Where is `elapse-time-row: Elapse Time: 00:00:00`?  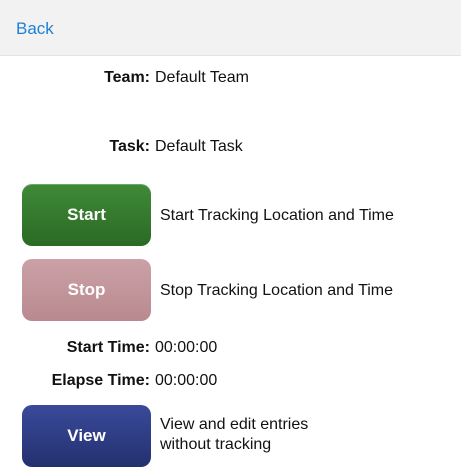
elapse-time-row: Elapse Time: 00:00:00 is located at coordinates (230, 381).